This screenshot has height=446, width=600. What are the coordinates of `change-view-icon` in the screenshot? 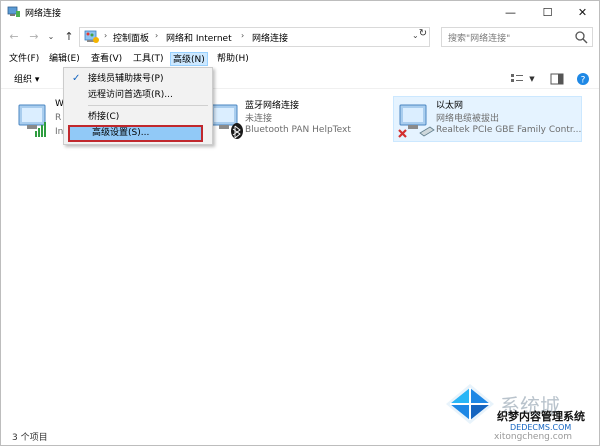 It's located at (517, 79).